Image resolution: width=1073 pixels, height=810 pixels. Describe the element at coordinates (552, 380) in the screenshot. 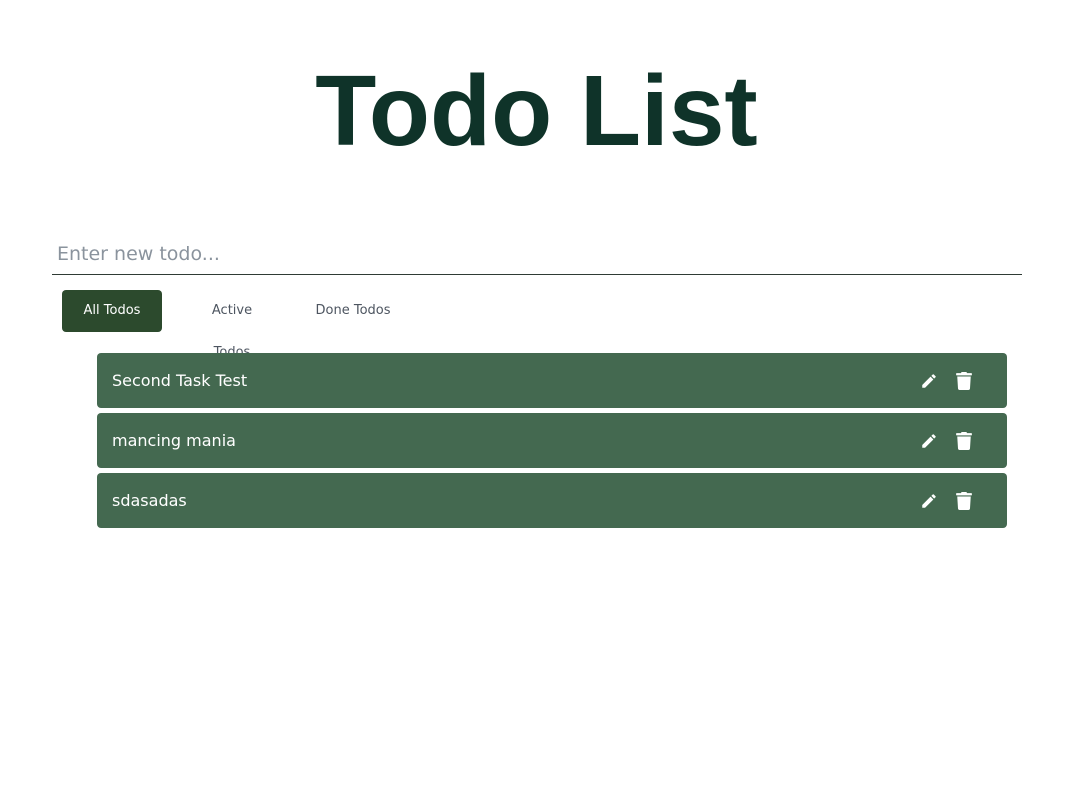

I see `todo-item: Second Task Test` at that location.